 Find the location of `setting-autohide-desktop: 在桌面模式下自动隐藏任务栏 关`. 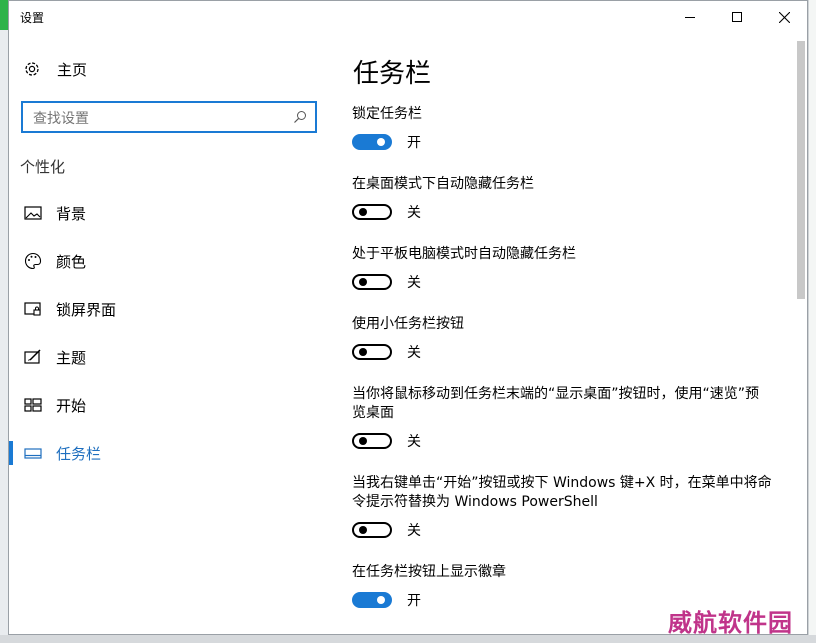

setting-autohide-desktop: 在桌面模式下自动隐藏任务栏 关 is located at coordinates (567, 198).